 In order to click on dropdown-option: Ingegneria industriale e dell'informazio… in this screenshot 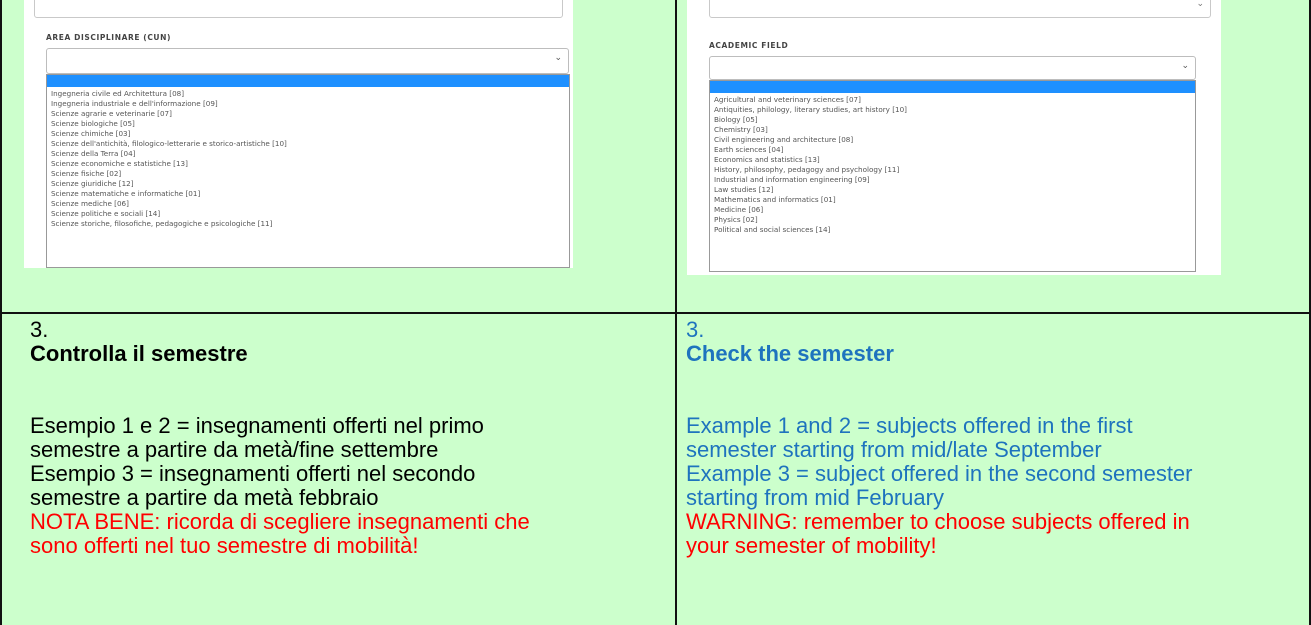, I will do `click(308, 104)`.